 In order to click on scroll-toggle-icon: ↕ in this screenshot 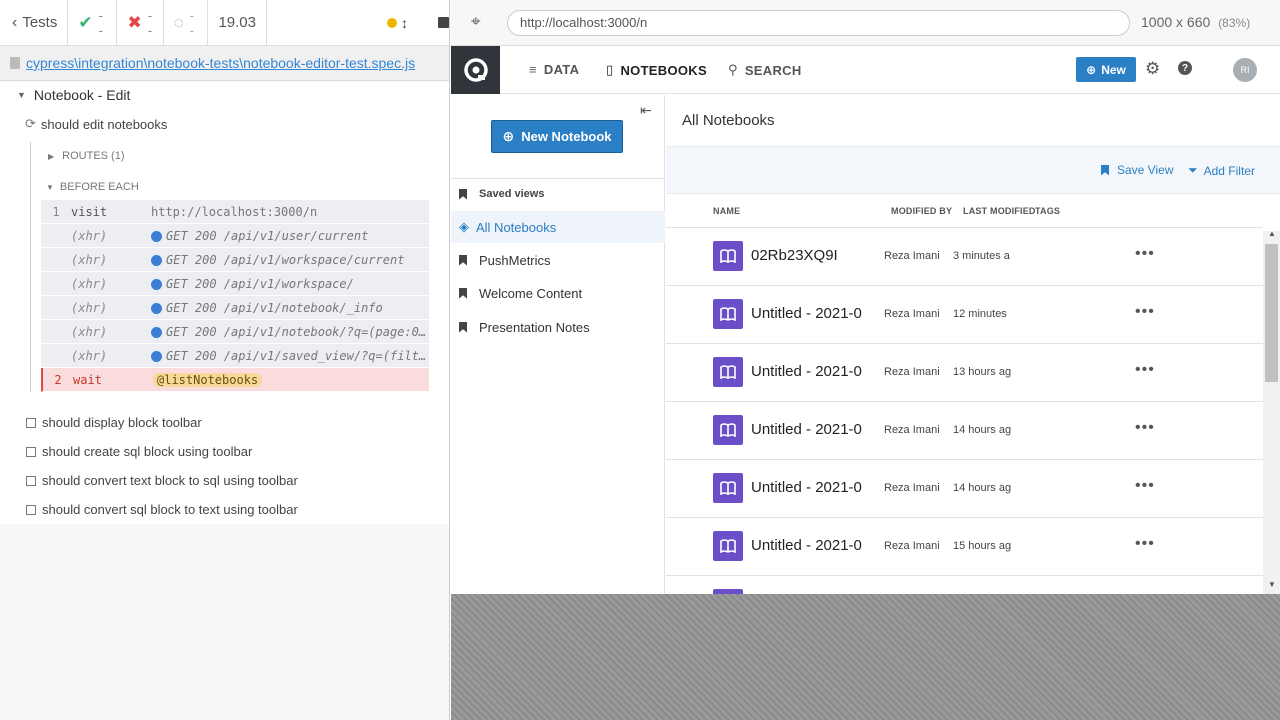, I will do `click(404, 23)`.